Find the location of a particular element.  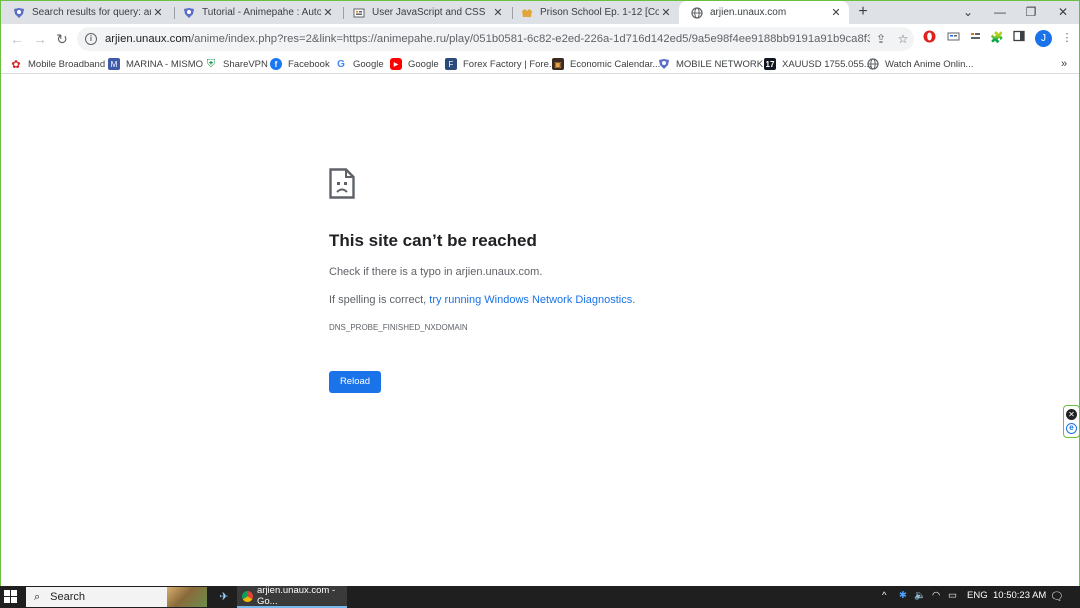

info-icon: i is located at coordinates (91, 39).